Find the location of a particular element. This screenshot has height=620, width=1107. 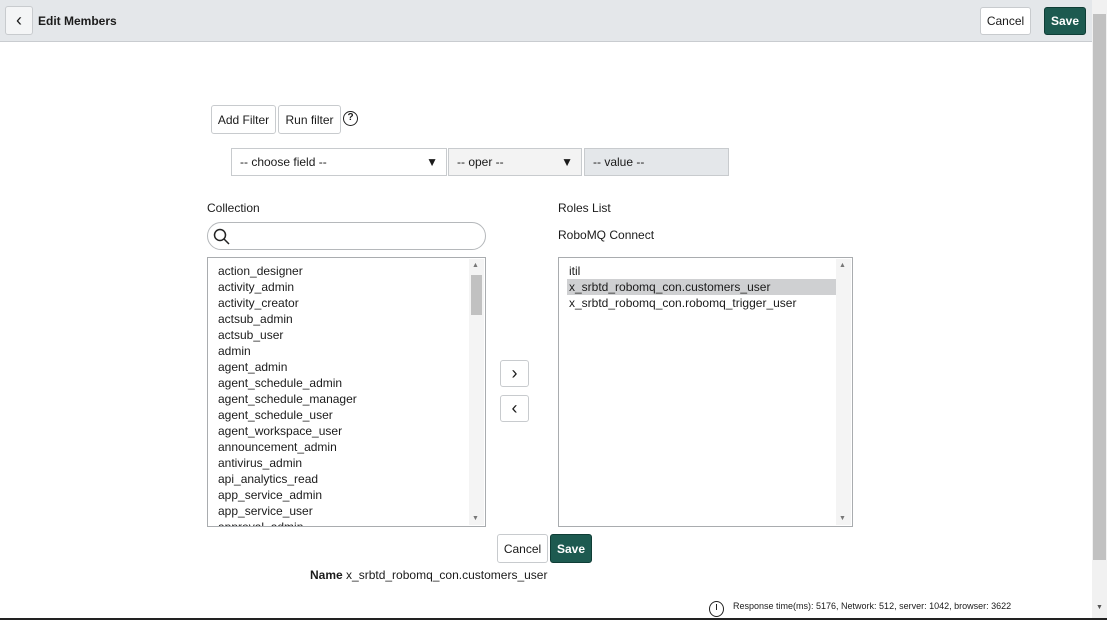

operator-value: -- oper -- is located at coordinates (480, 162).